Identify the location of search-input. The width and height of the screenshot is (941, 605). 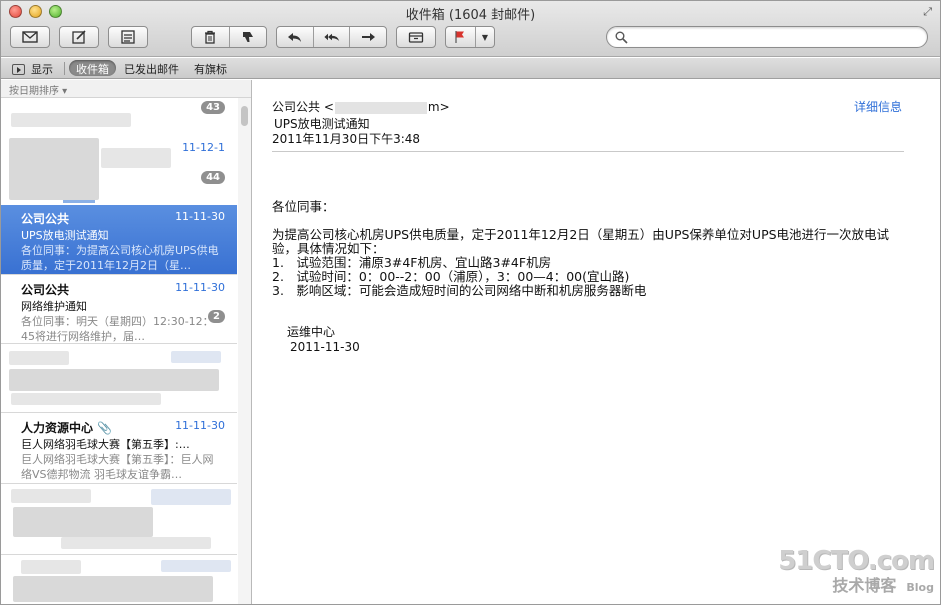
(775, 37).